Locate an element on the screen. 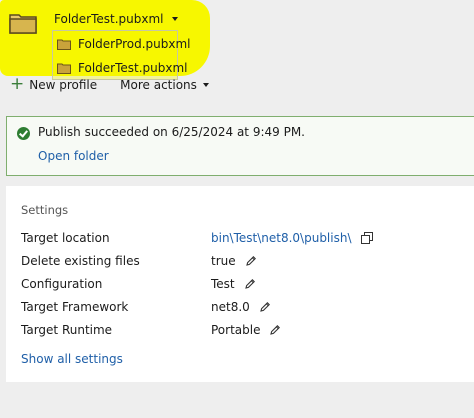 This screenshot has width=474, height=418. new-profile-label: New profile is located at coordinates (63, 84).